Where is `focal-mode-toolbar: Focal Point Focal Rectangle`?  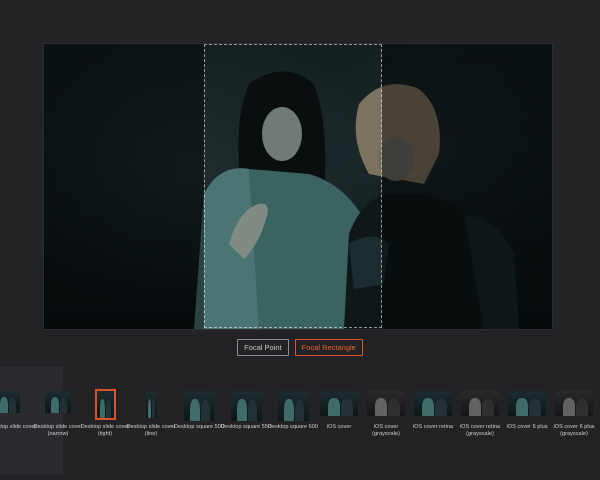
focal-mode-toolbar: Focal Point Focal Rectangle is located at coordinates (300, 347).